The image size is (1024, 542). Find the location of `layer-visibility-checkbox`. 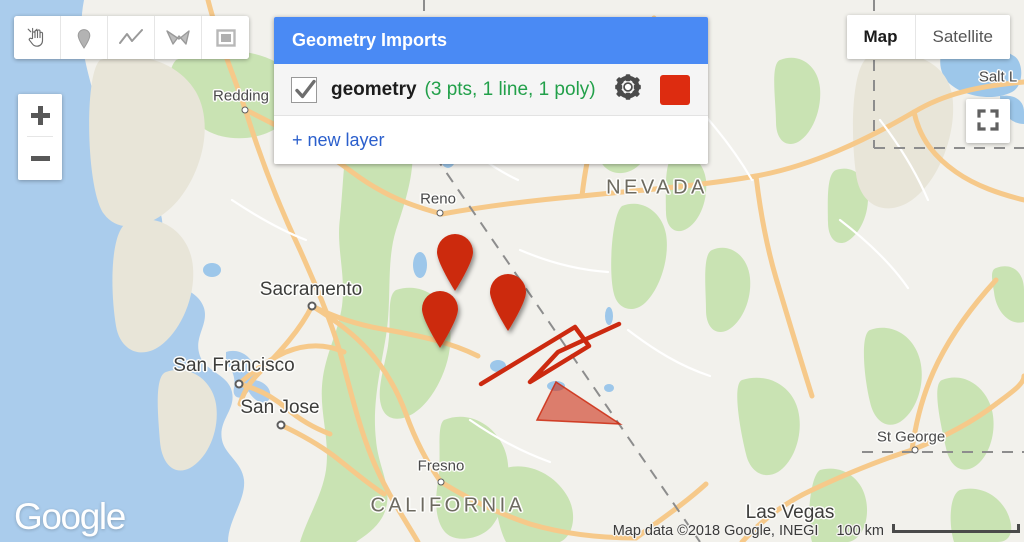

layer-visibility-checkbox is located at coordinates (304, 89).